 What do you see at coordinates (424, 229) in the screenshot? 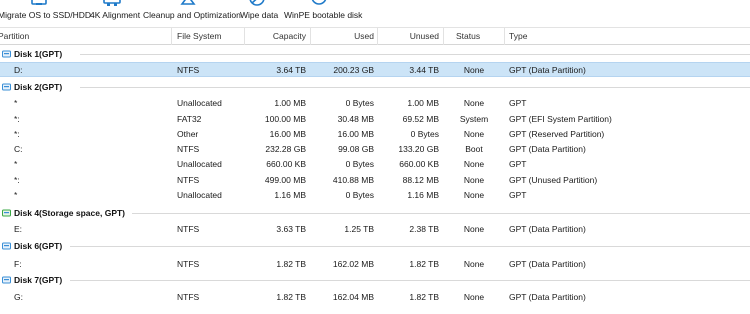
I see `partition-unused: 2.38 TB` at bounding box center [424, 229].